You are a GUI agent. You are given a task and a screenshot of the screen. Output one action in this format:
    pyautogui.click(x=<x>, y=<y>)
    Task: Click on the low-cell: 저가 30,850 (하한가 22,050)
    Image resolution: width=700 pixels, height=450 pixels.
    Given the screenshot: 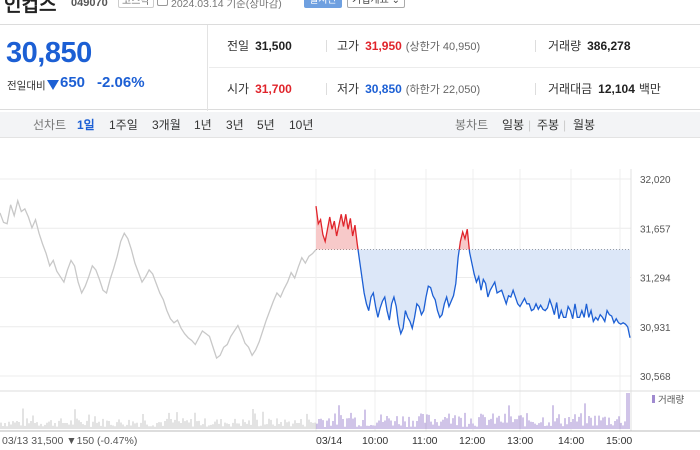 What is the action you would take?
    pyautogui.click(x=408, y=89)
    